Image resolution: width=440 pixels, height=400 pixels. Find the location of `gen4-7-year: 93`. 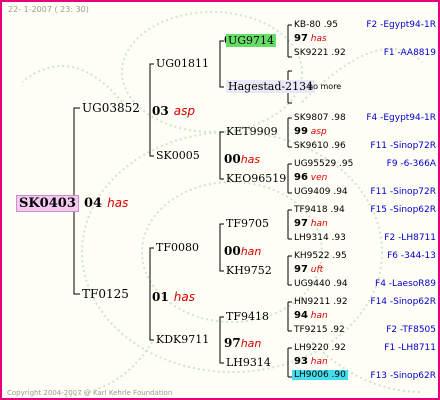

gen4-7-year: 93 is located at coordinates (301, 361).